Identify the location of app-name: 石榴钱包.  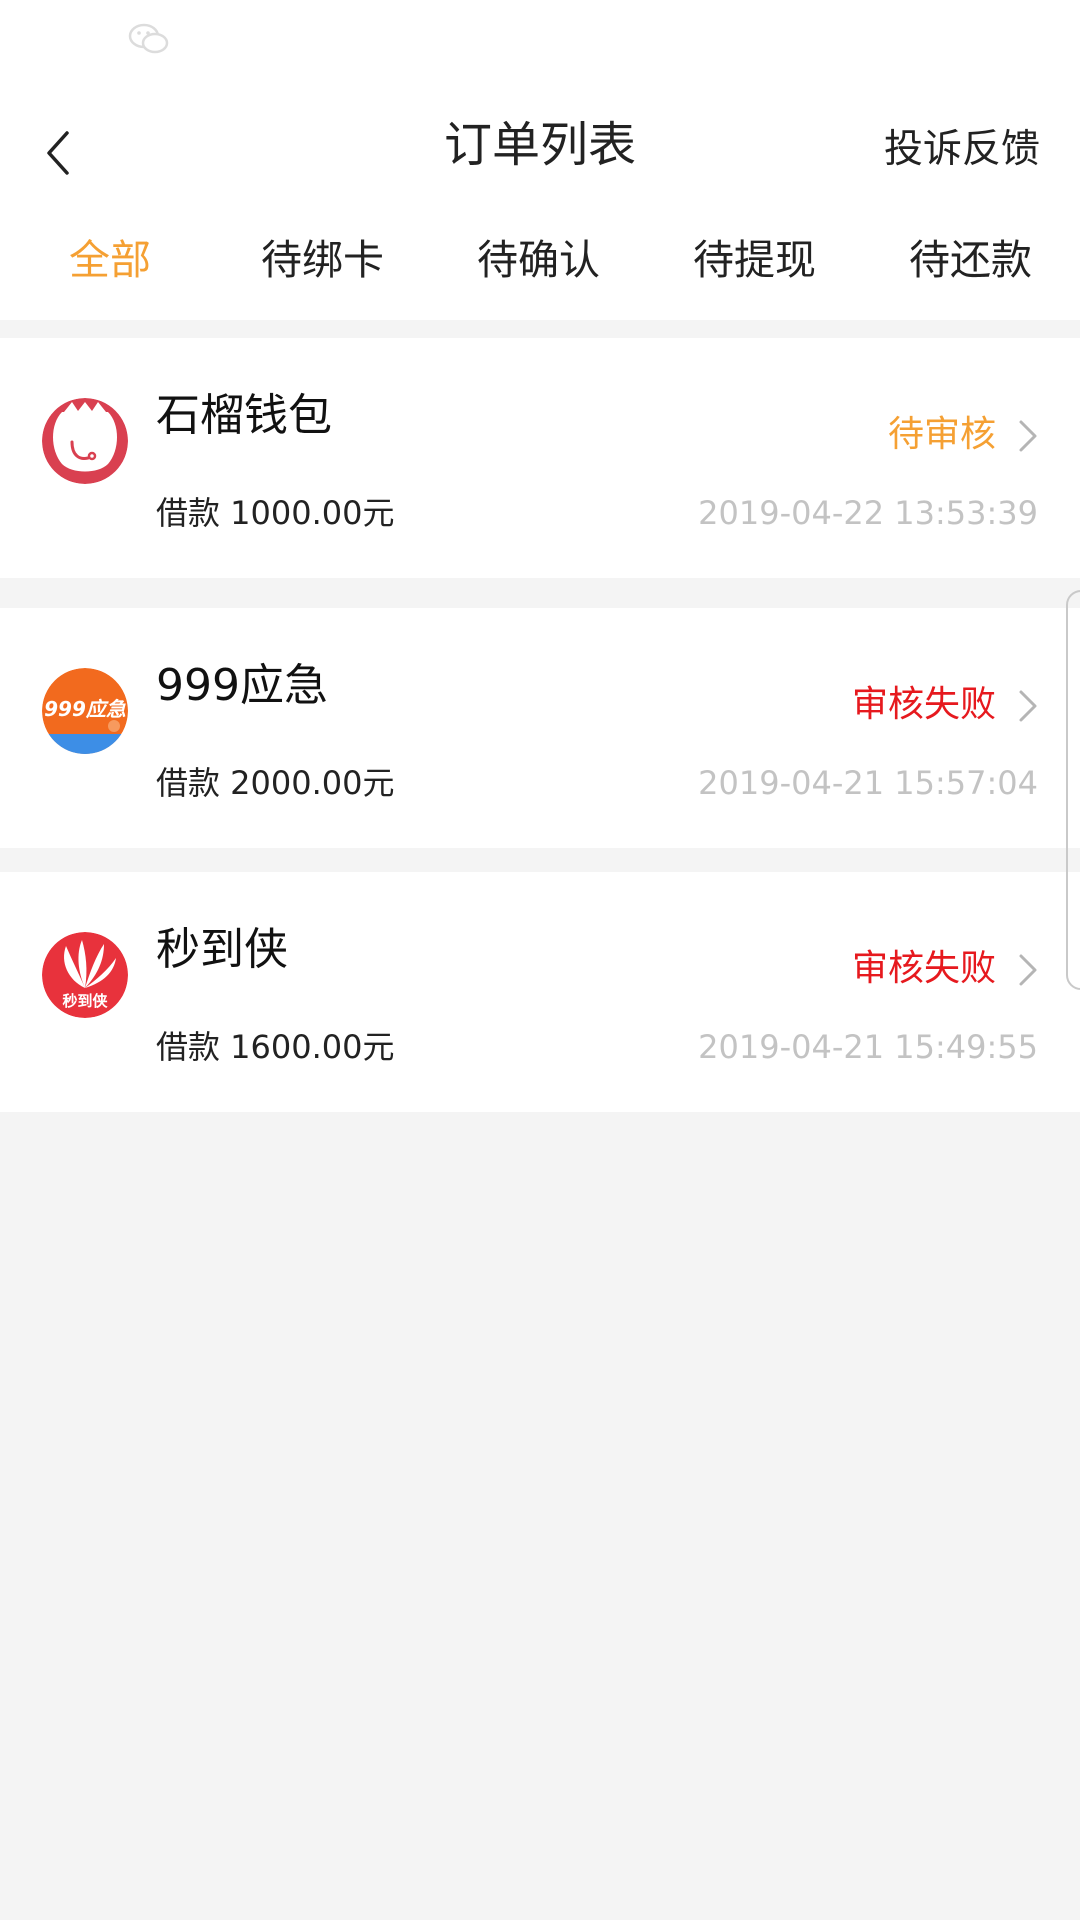
(244, 415).